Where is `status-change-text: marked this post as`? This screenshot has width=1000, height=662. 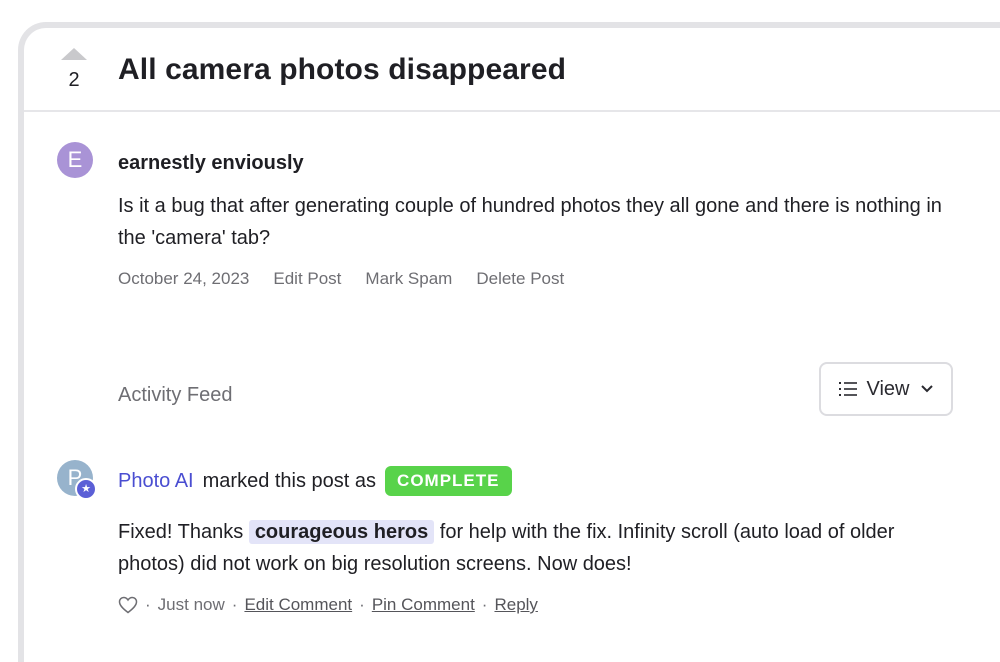
status-change-text: marked this post as is located at coordinates (289, 480).